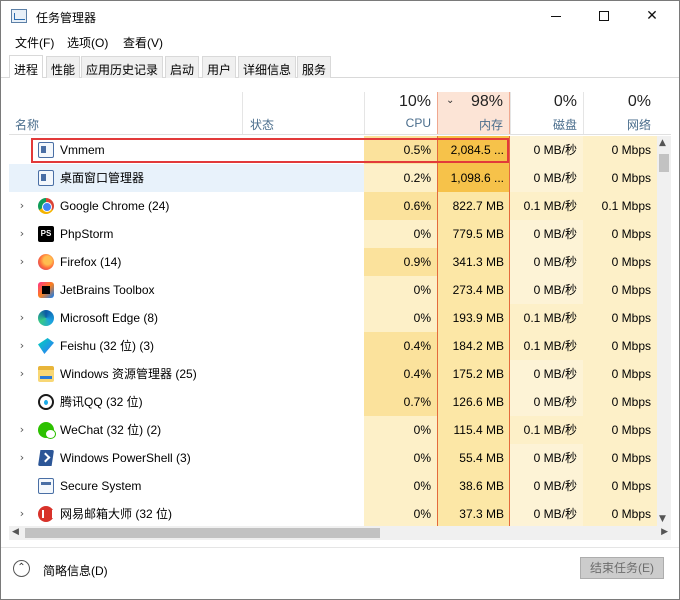 This screenshot has width=680, height=600. Describe the element at coordinates (333, 290) in the screenshot. I see `process-row: JetBrains Toolbox 0% 273.4 MB 0 MB/秒 0 Mbps` at that location.